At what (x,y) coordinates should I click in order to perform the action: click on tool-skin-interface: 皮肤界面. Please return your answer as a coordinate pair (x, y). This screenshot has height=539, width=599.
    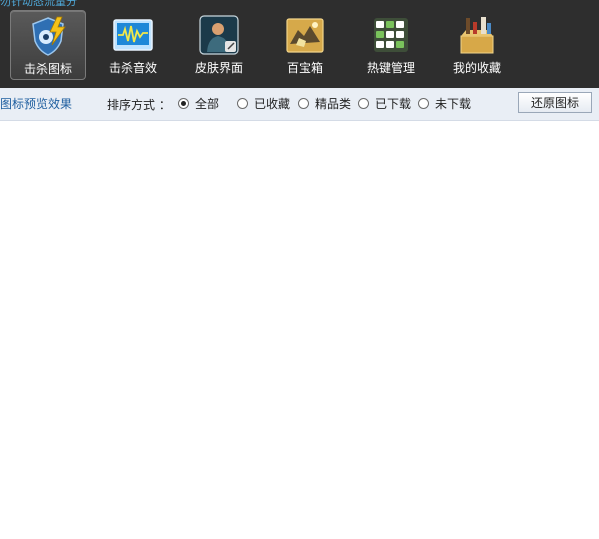
    Looking at the image, I should click on (219, 44).